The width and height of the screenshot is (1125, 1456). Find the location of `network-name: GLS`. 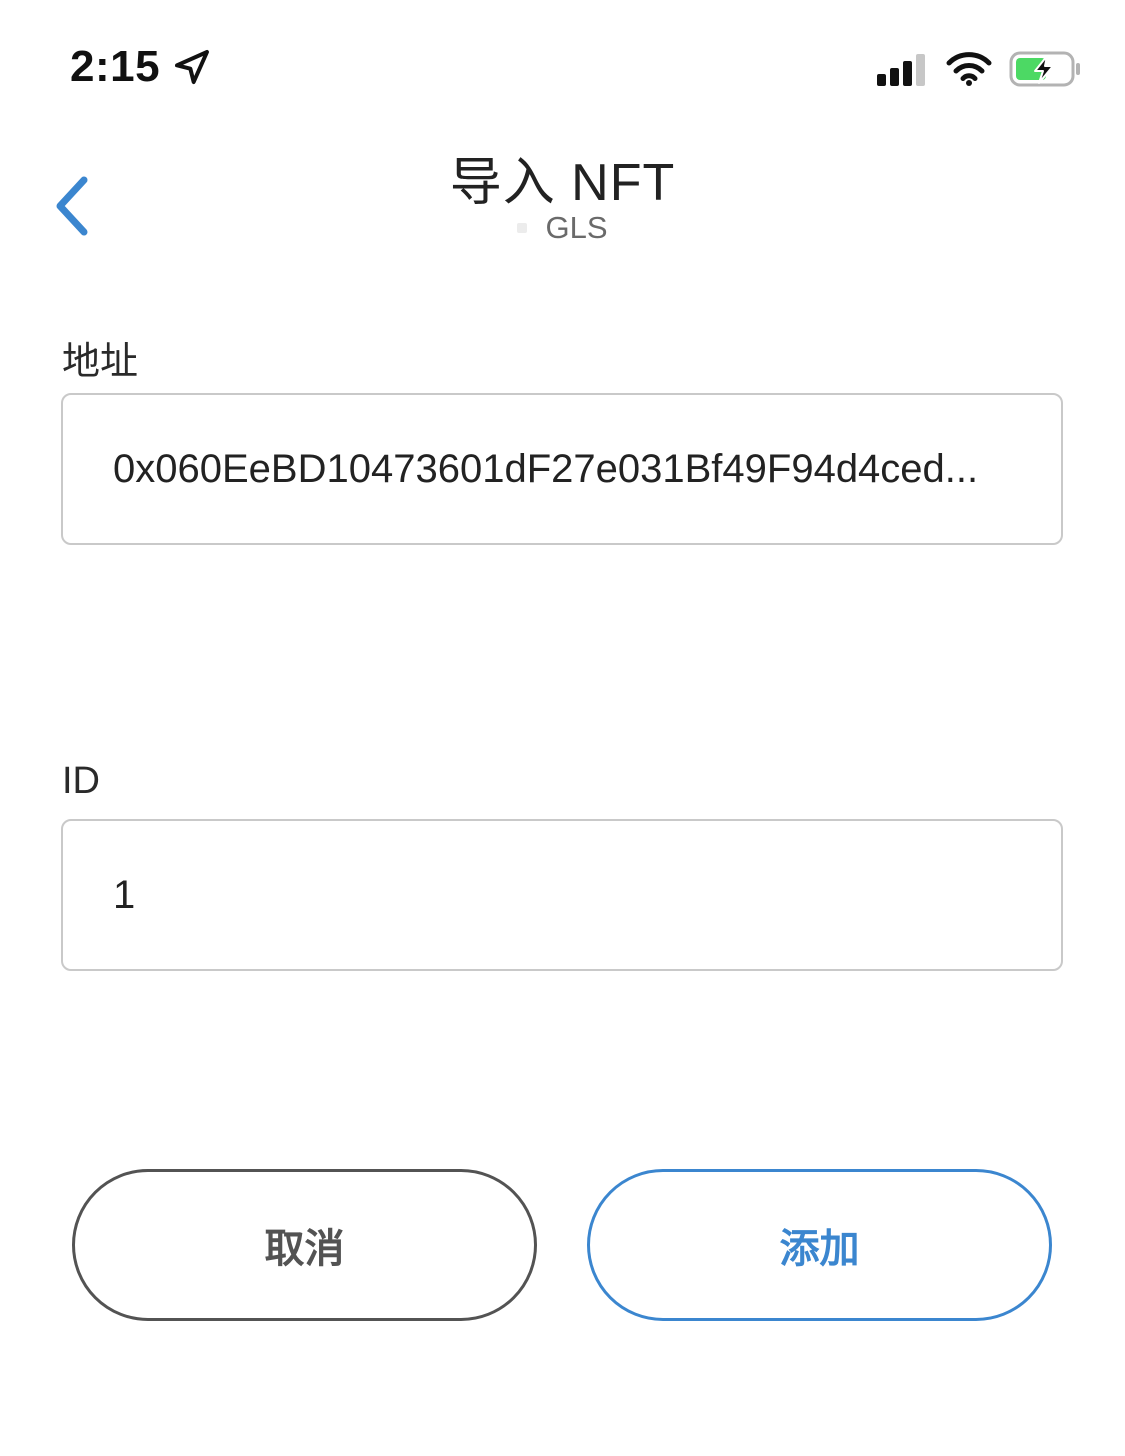

network-name: GLS is located at coordinates (576, 227).